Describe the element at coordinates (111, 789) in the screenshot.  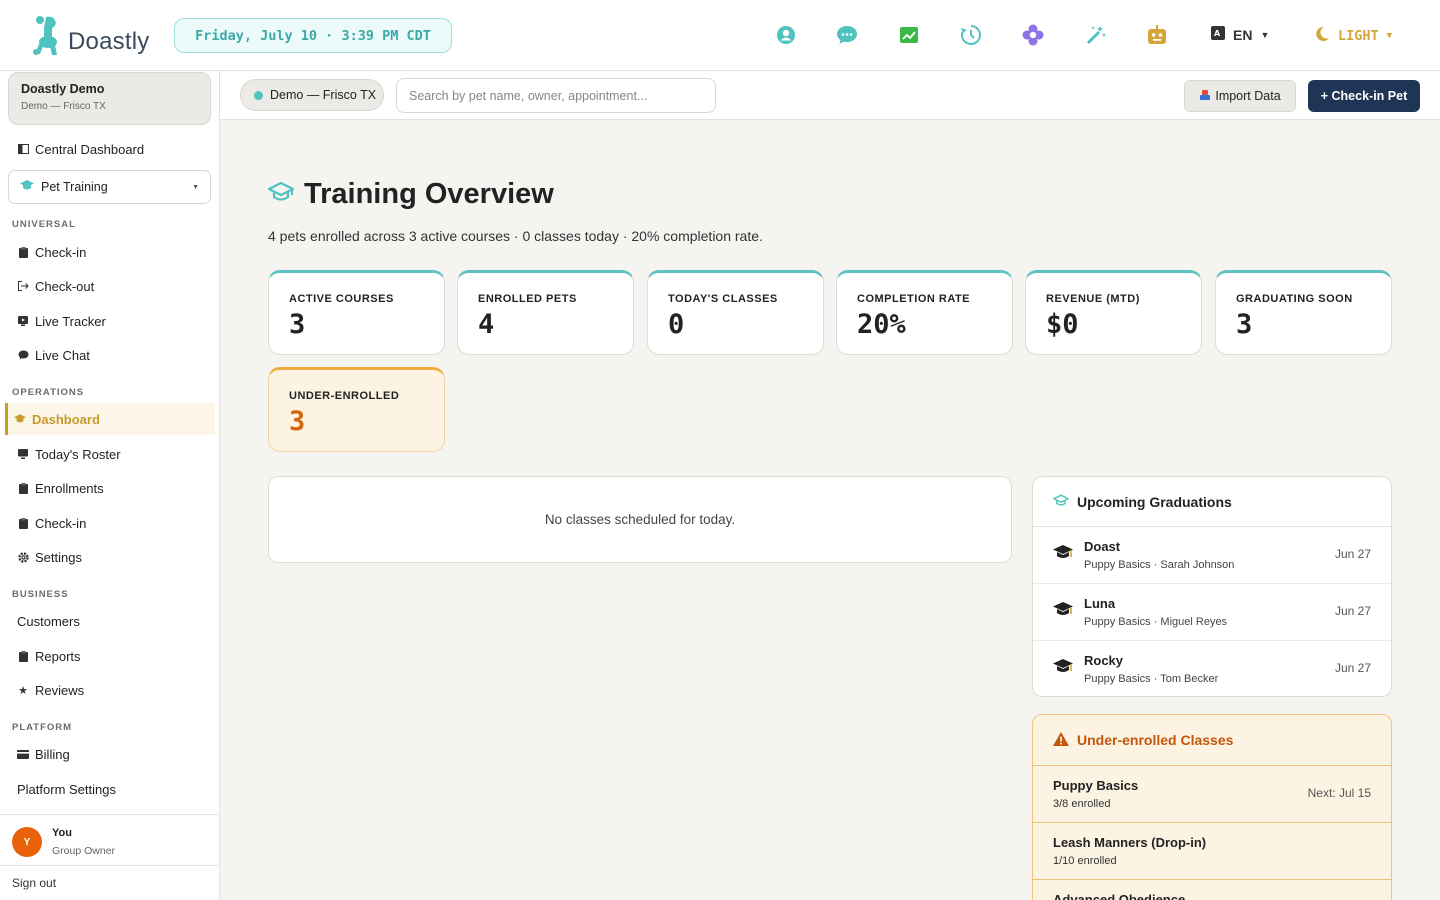
I see `sidebar-item-platform-settings: Platform Settings` at that location.